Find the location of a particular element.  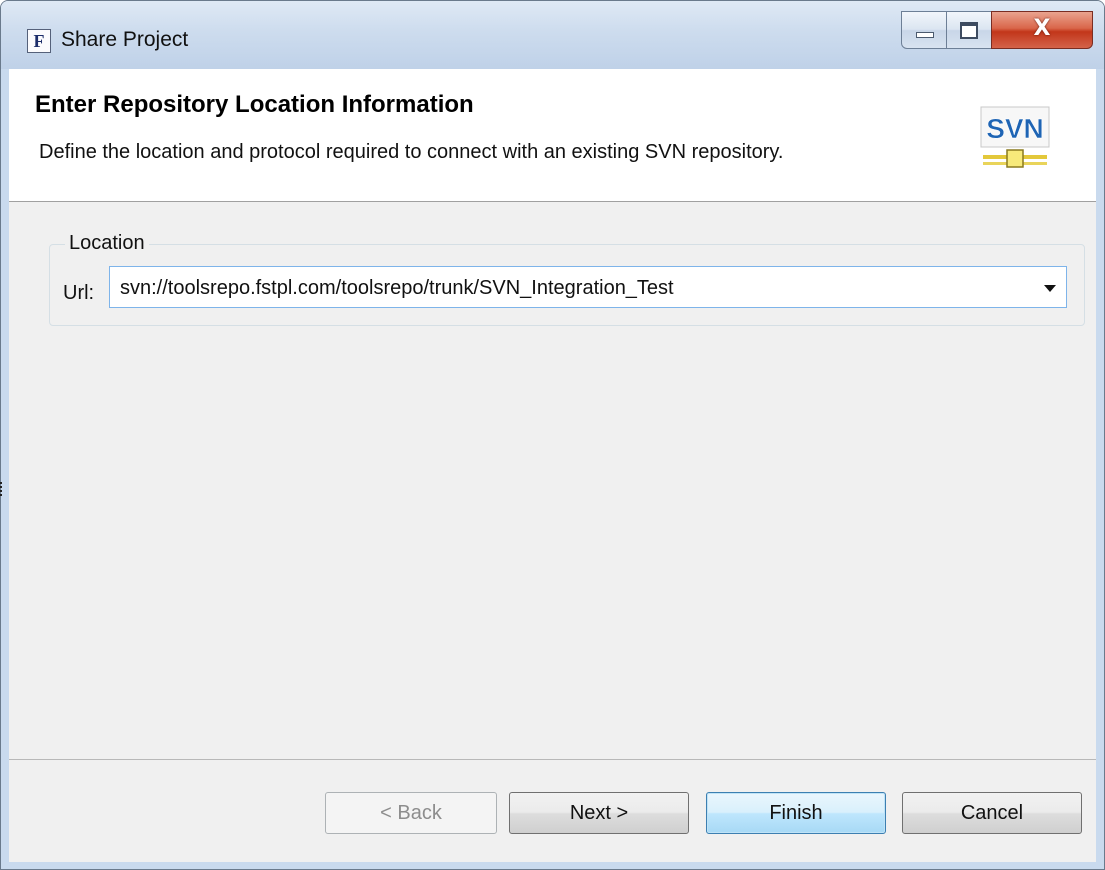

maximize-button is located at coordinates (969, 30).